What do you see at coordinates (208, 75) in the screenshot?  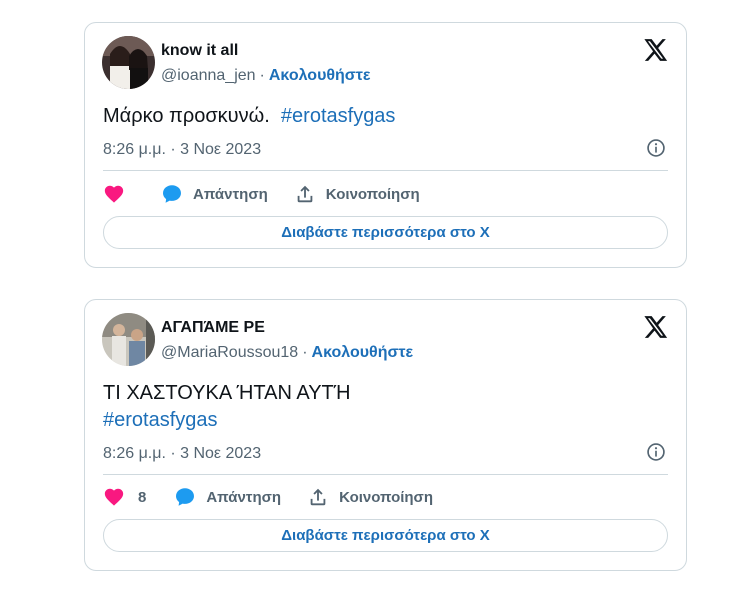 I see `user-handle: @ioanna_jen` at bounding box center [208, 75].